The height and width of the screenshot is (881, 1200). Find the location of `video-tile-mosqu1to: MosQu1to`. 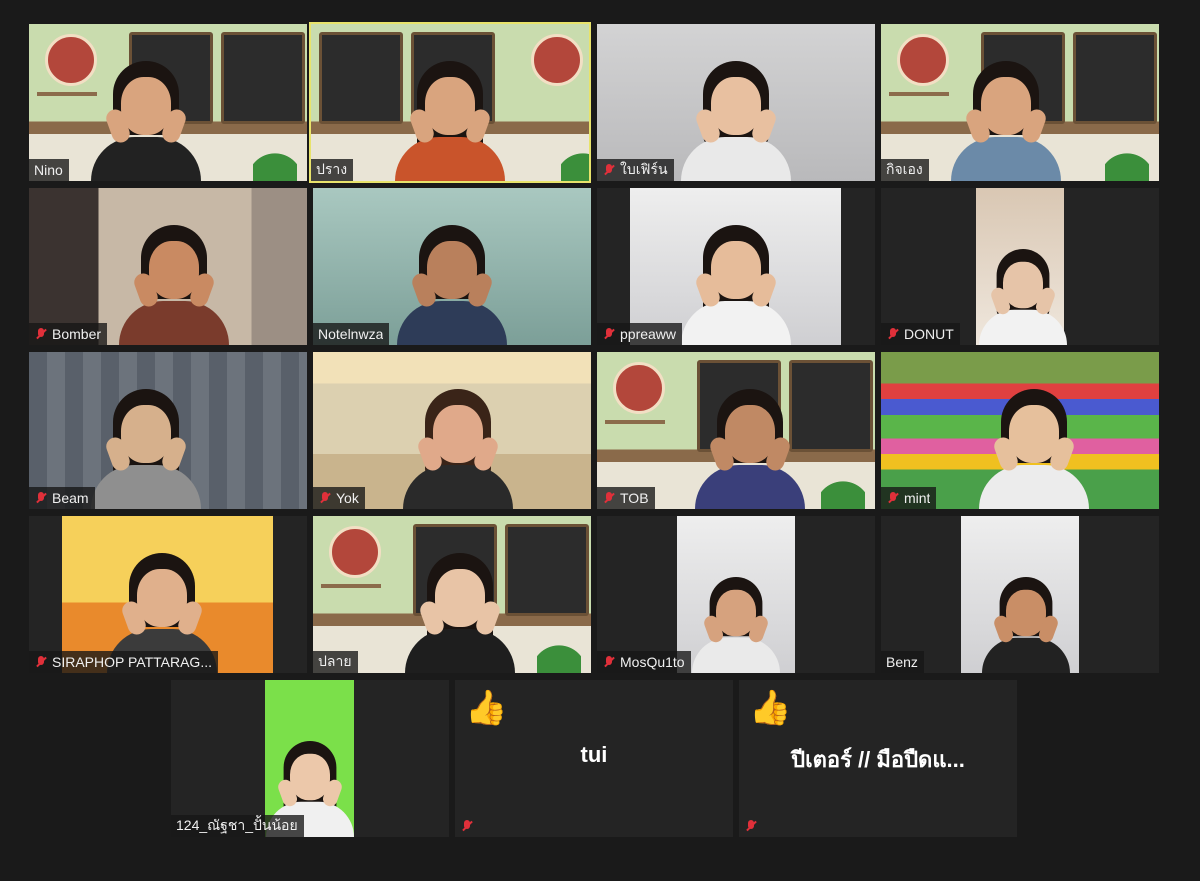

video-tile-mosqu1to: MosQu1to is located at coordinates (736, 594).